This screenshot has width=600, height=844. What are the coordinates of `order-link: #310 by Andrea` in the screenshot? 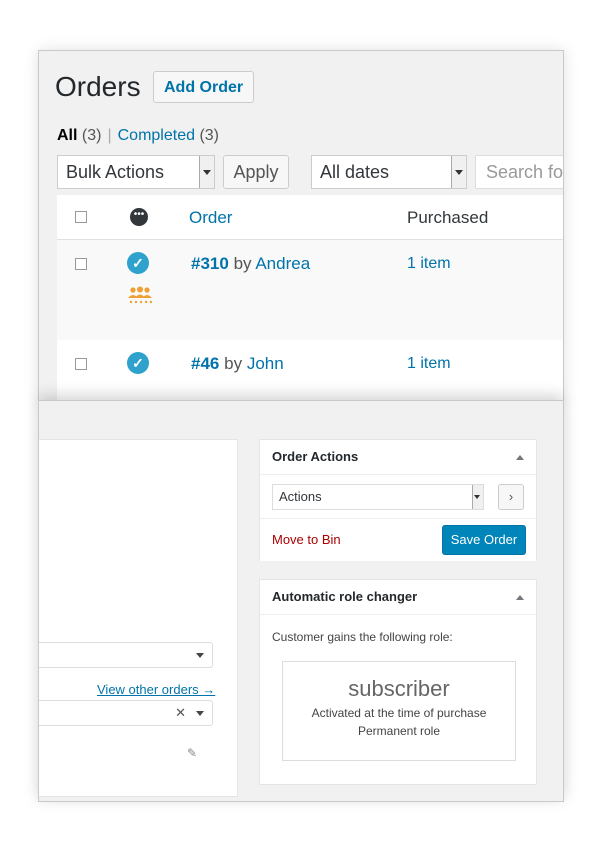 It's located at (250, 264).